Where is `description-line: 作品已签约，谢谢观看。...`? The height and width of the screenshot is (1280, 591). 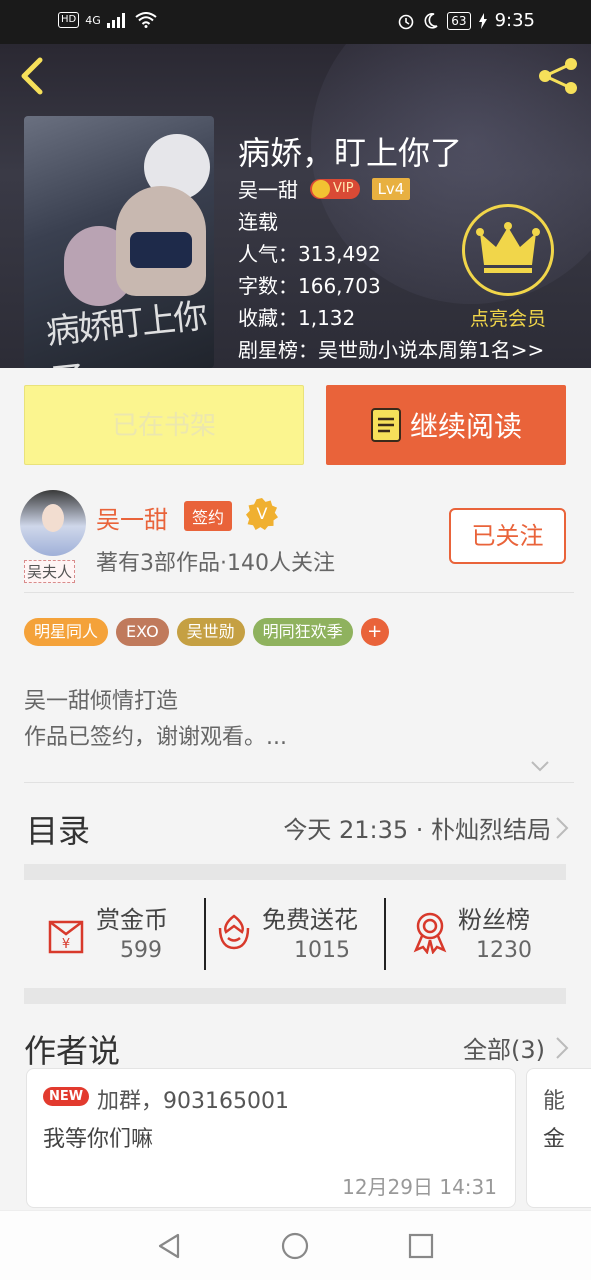
description-line: 作品已签约，谢谢观看。... is located at coordinates (155, 737).